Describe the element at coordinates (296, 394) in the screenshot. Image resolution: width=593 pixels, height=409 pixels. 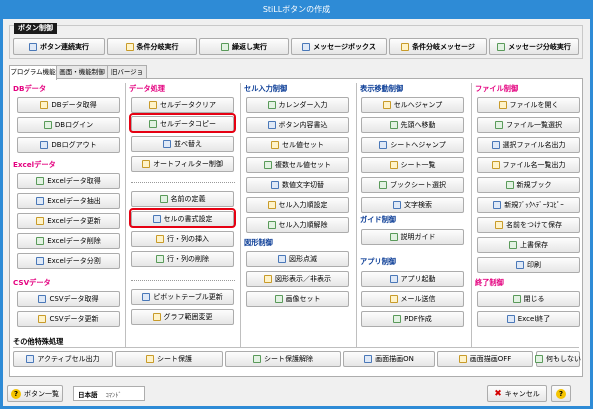
I see `status-bar: ? ボタン一覧 日本語 ｺﾏﾝﾄﾞ ✖ キャンセル ?` at that location.